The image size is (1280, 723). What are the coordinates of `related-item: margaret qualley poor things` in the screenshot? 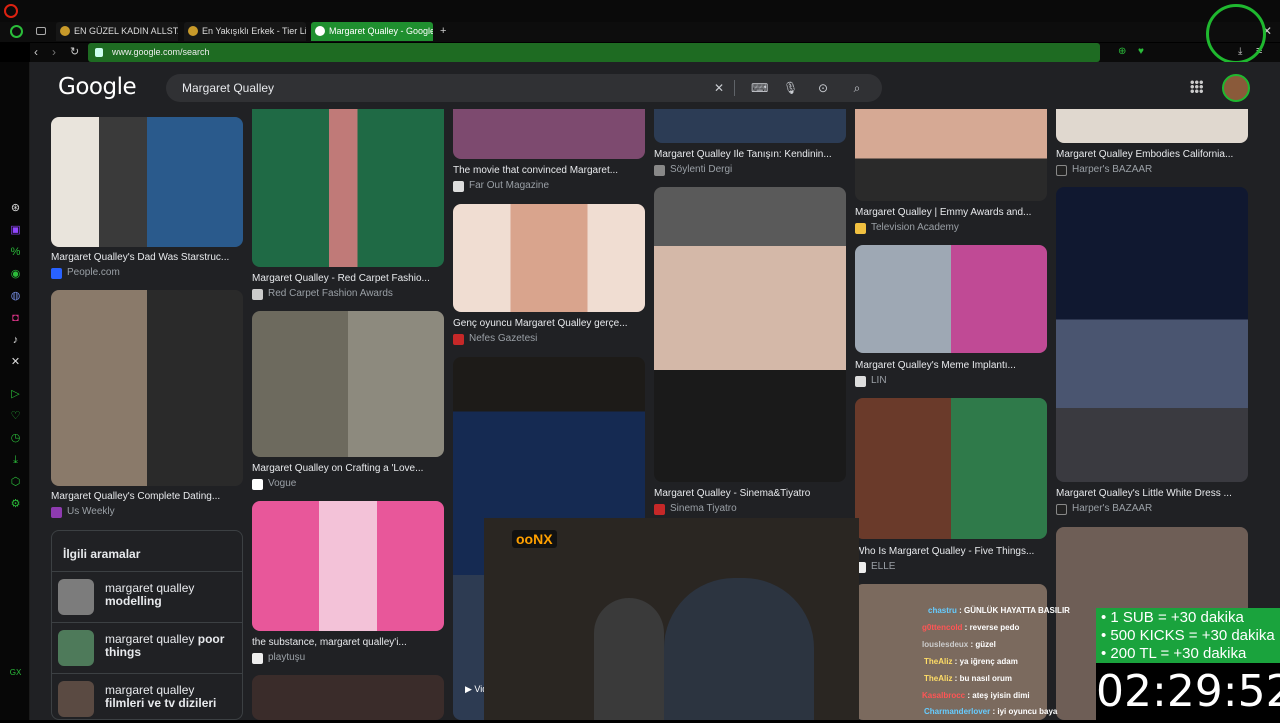 It's located at (147, 647).